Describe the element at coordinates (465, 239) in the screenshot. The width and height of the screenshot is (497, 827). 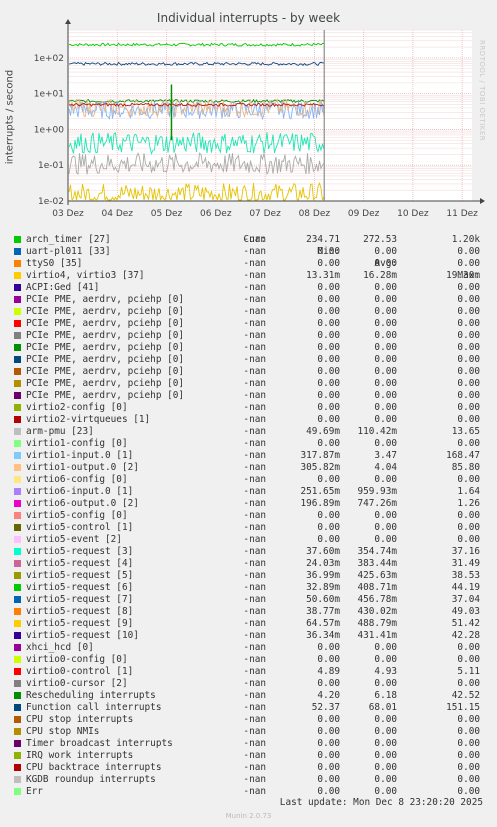
I see `legend-max: 1.20k` at that location.